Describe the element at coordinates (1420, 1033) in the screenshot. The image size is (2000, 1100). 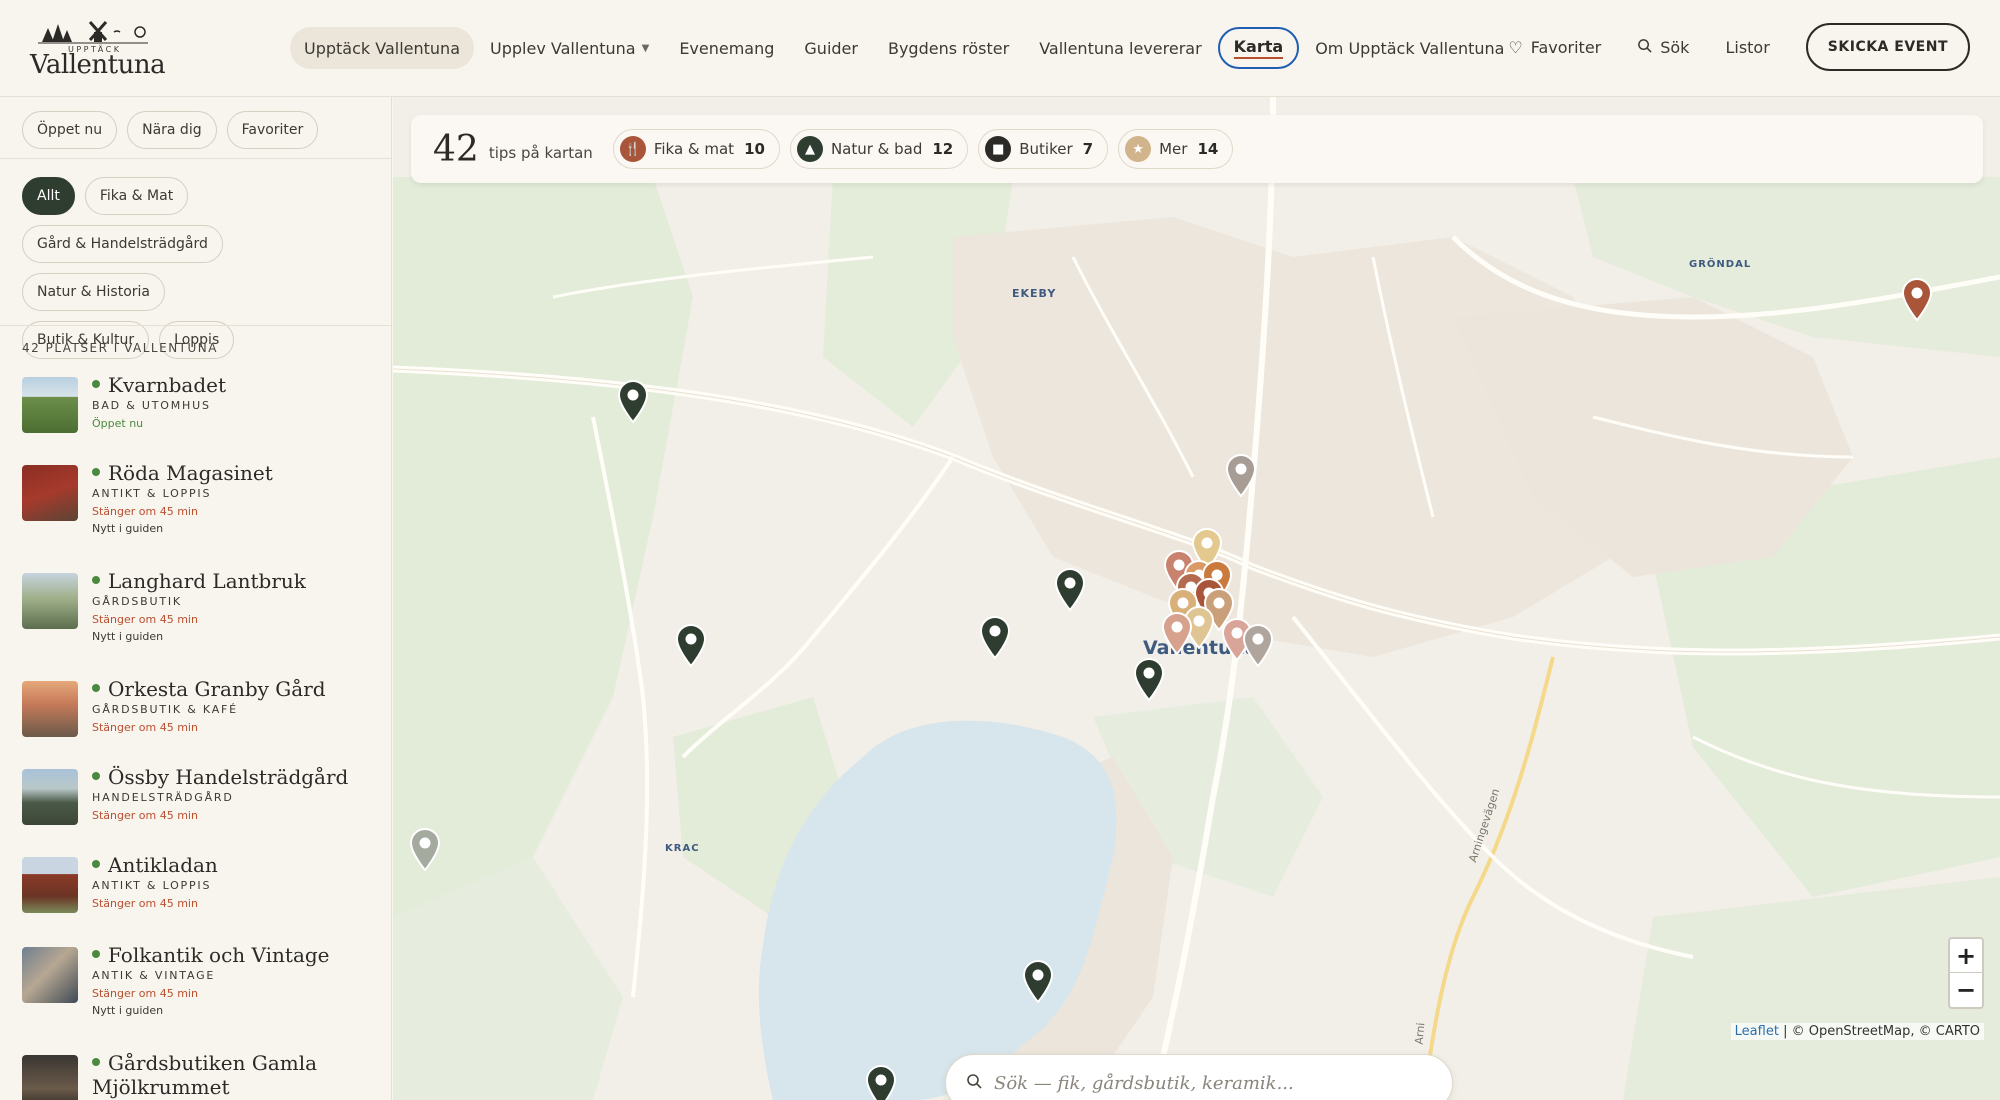
I see `road-label-arni: Arni` at that location.